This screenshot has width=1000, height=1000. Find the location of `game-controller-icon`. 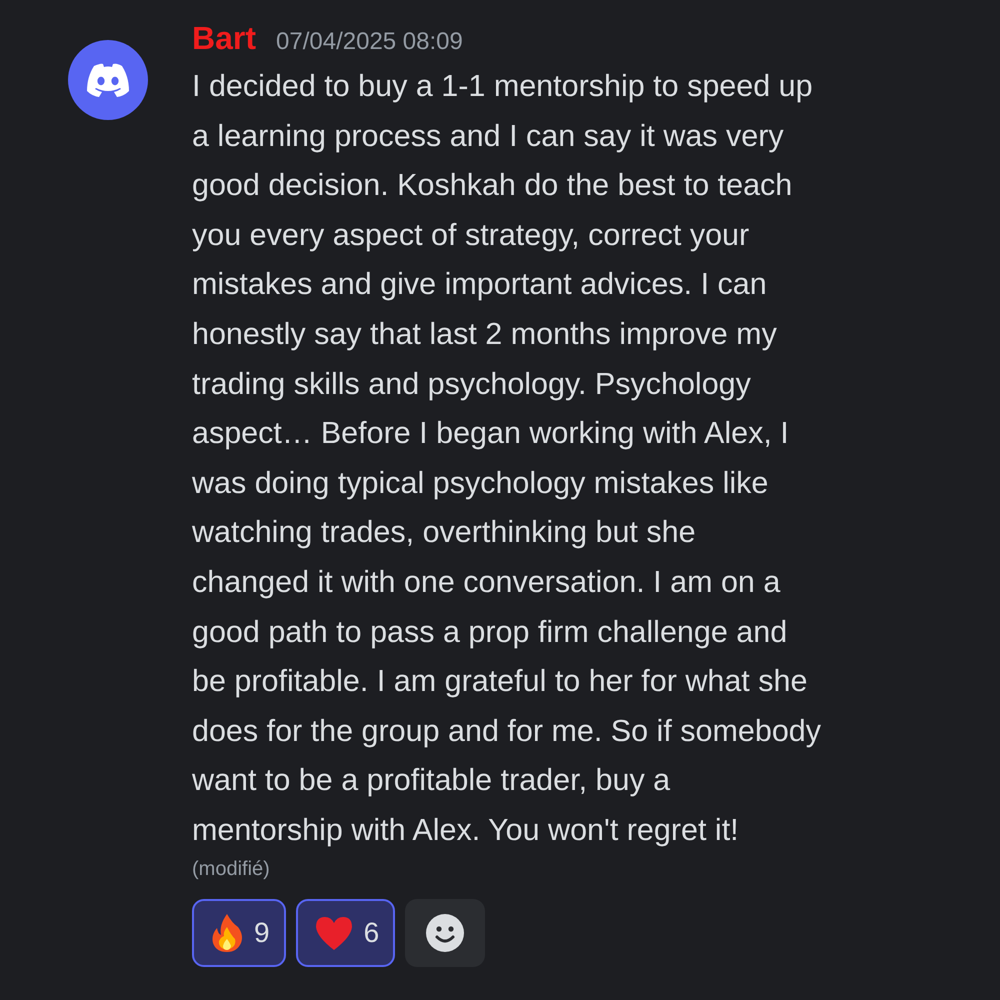

game-controller-icon is located at coordinates (108, 80).